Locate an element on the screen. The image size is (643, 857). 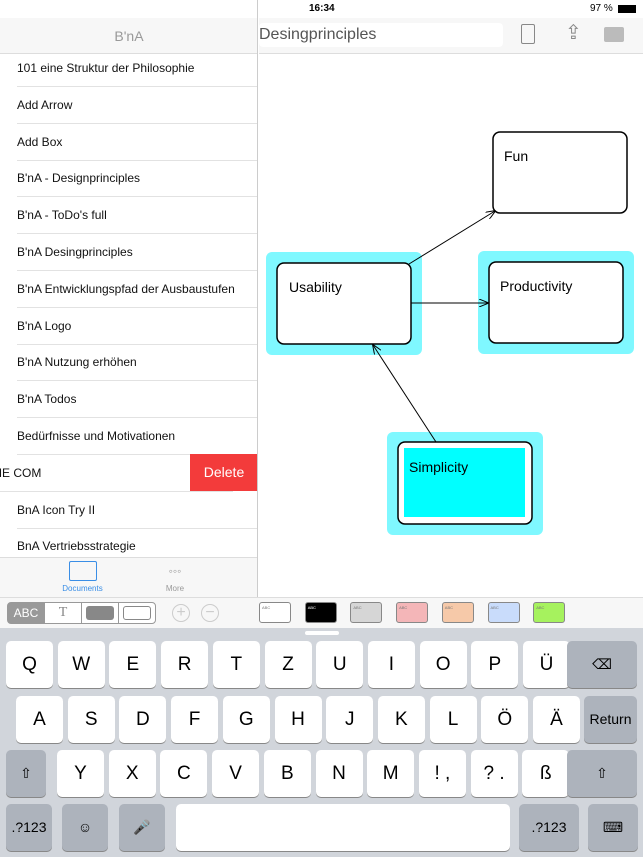
folder-icon is located at coordinates (82, 571).